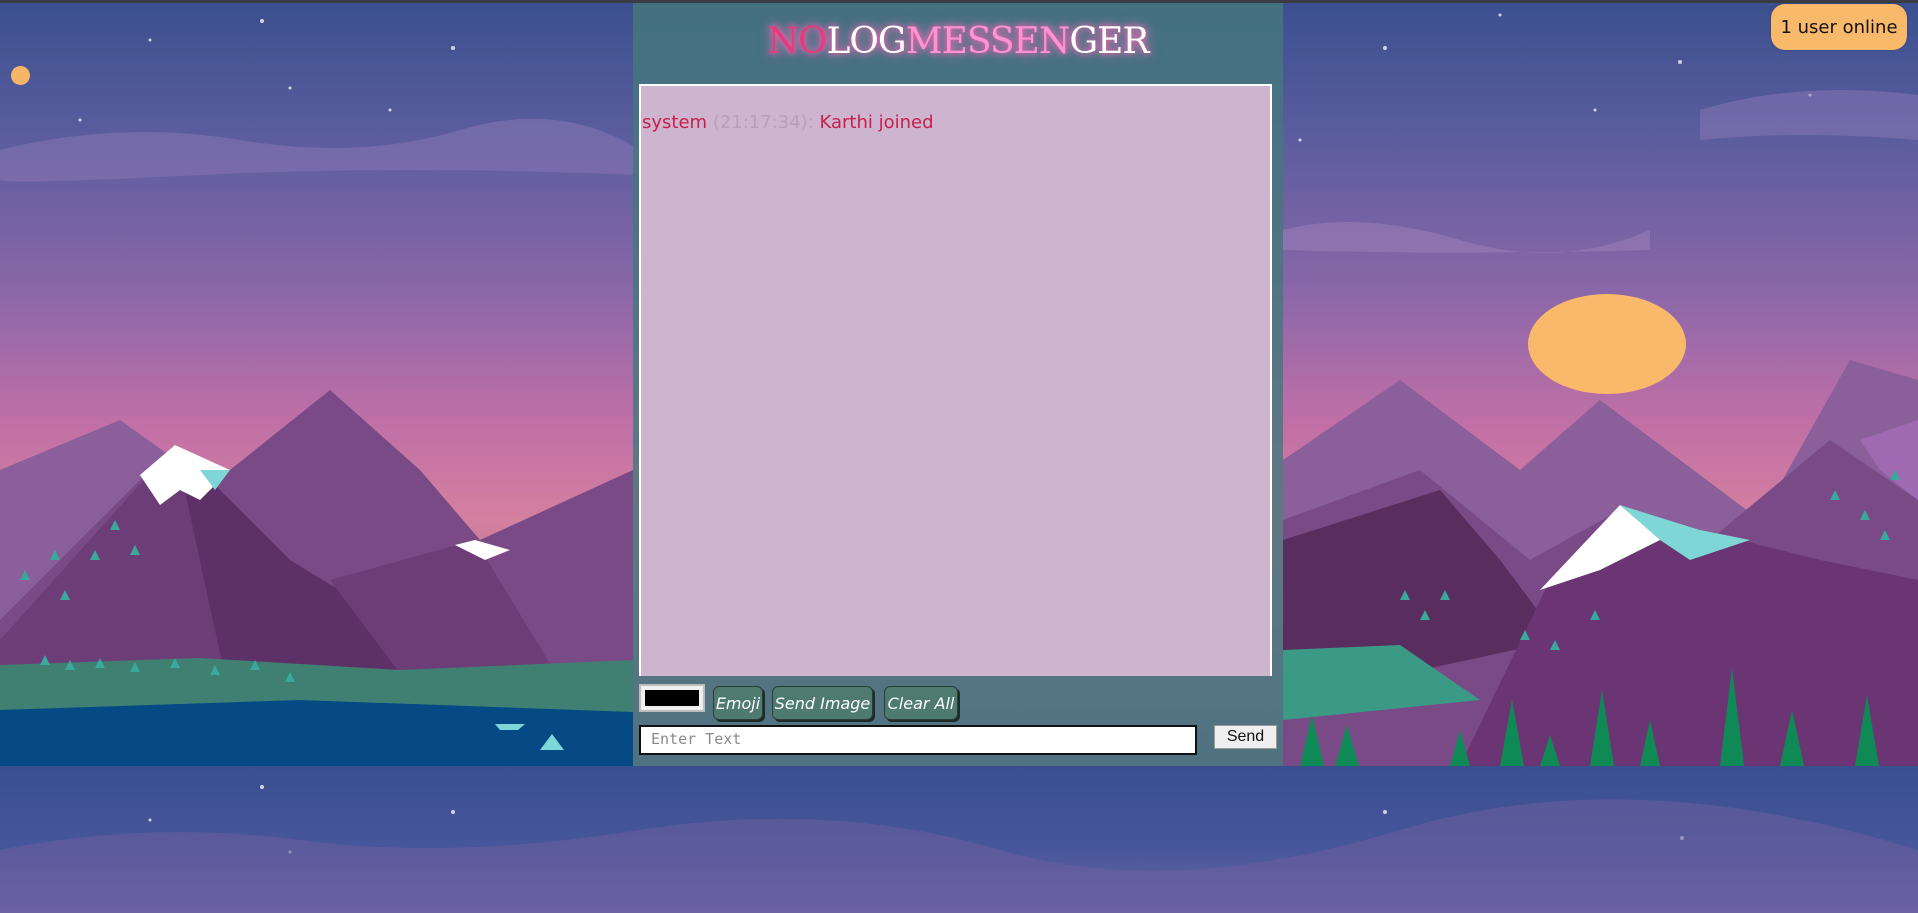  What do you see at coordinates (797, 41) in the screenshot?
I see `title-part-no: NO` at bounding box center [797, 41].